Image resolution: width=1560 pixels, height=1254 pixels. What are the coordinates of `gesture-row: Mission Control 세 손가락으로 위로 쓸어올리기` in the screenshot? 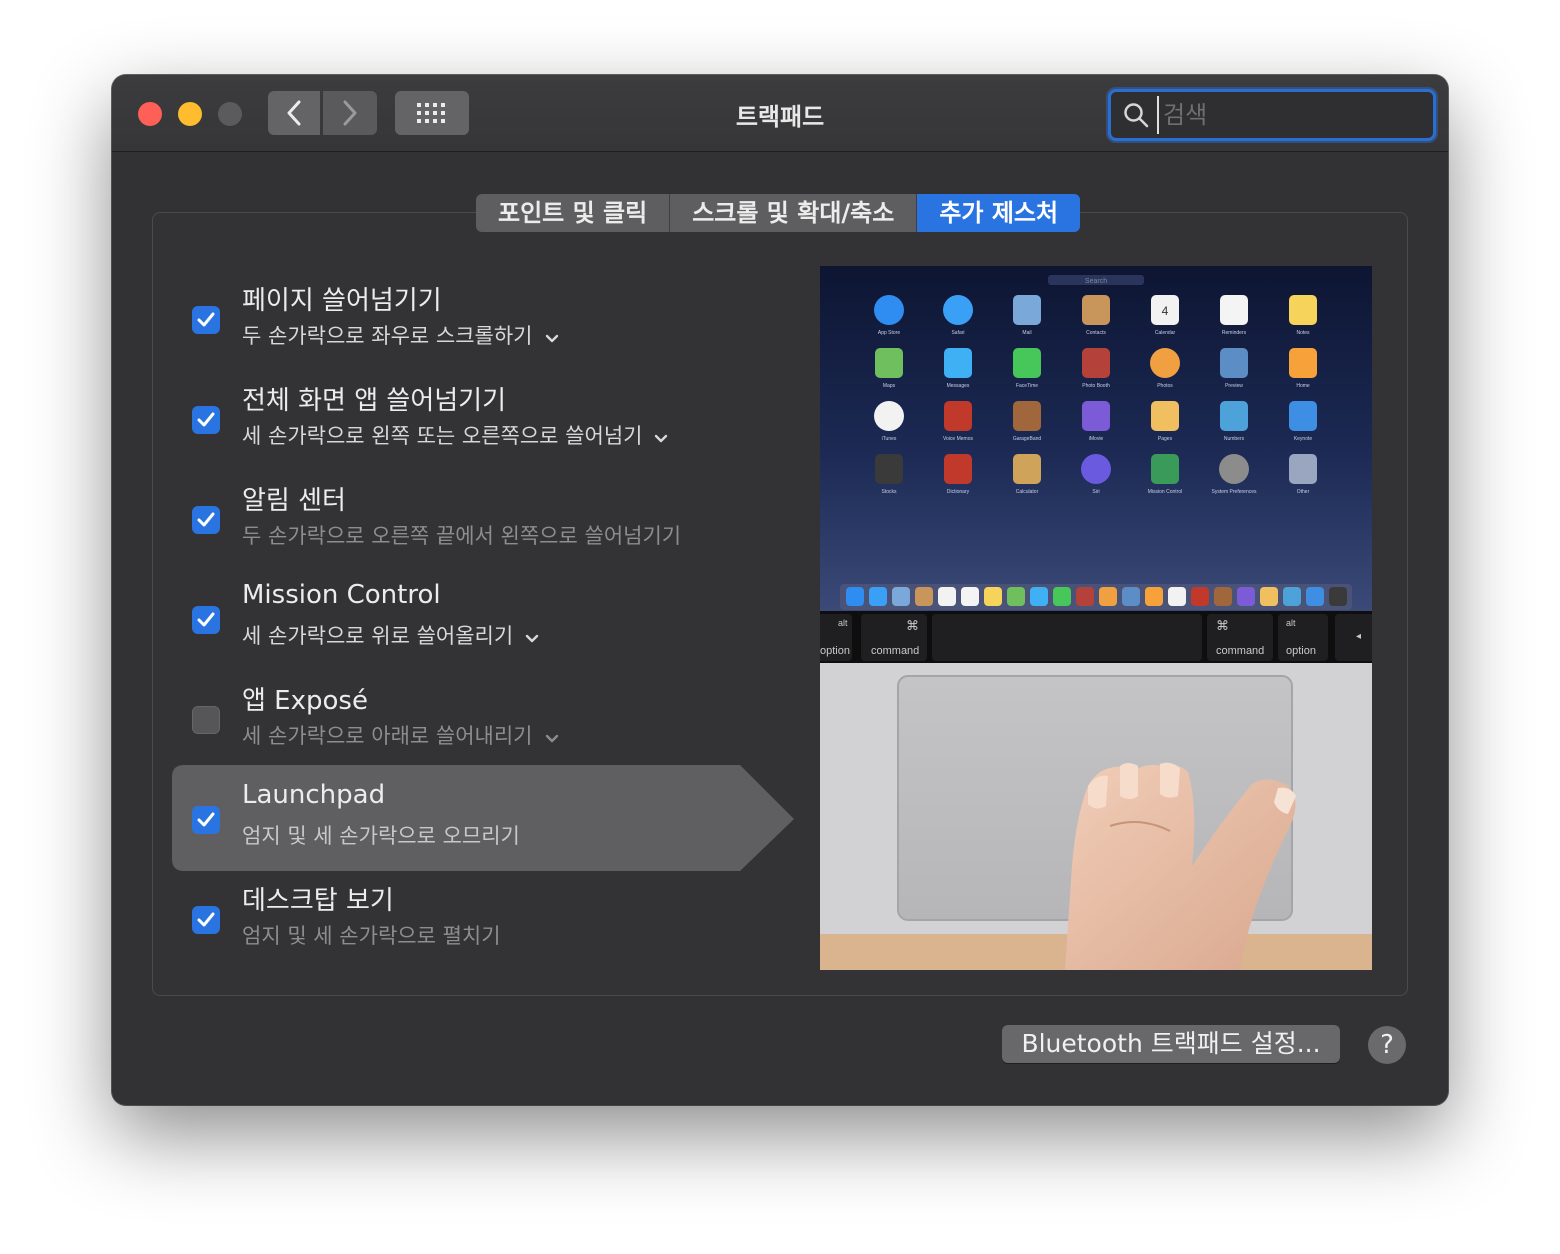 It's located at (472, 630).